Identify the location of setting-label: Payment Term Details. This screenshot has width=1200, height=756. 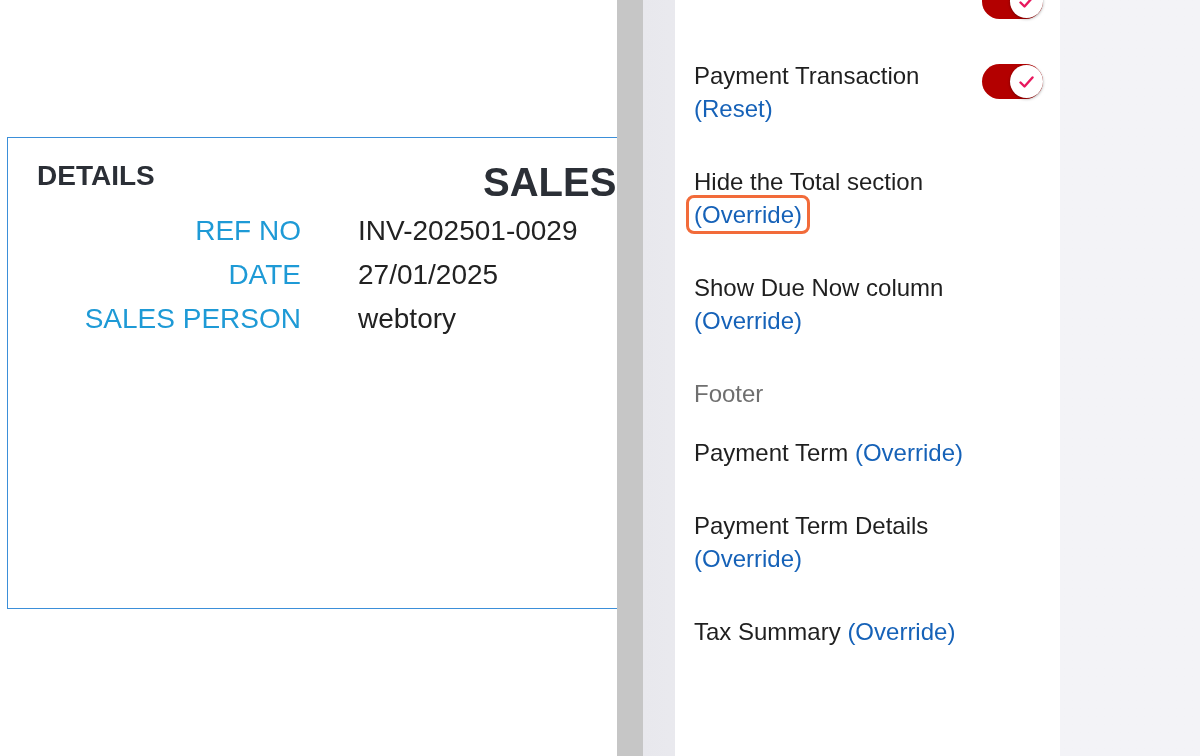
(811, 525).